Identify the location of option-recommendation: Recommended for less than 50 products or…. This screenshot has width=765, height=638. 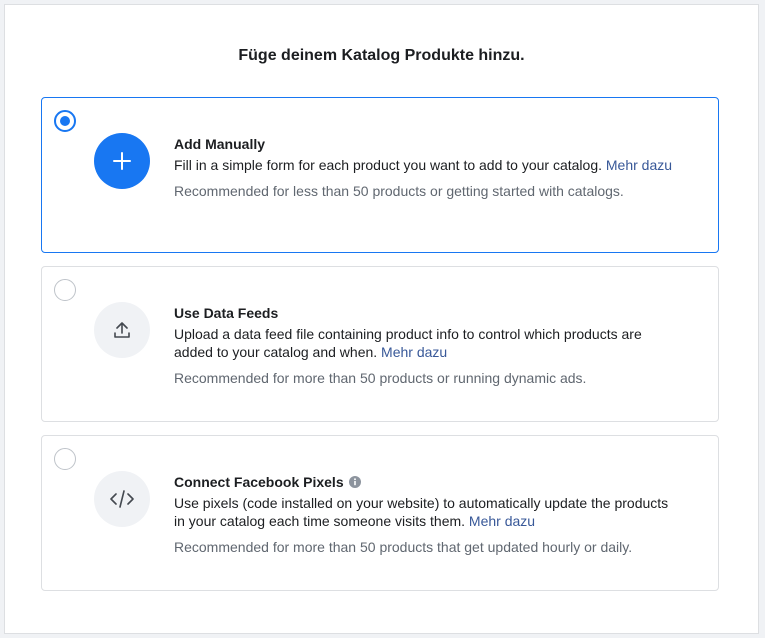
(399, 191).